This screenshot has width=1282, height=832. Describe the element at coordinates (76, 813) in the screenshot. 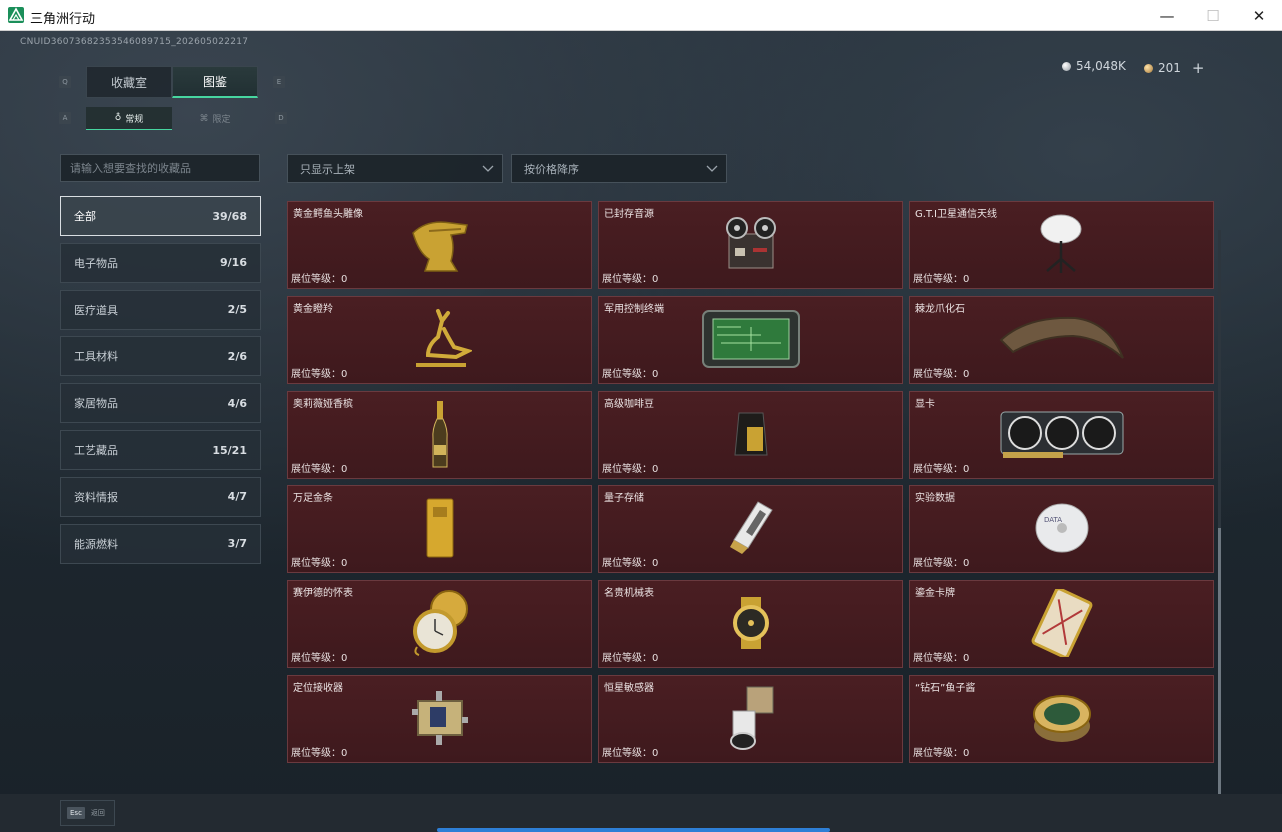

I see `esc-key-hint: Esc` at that location.